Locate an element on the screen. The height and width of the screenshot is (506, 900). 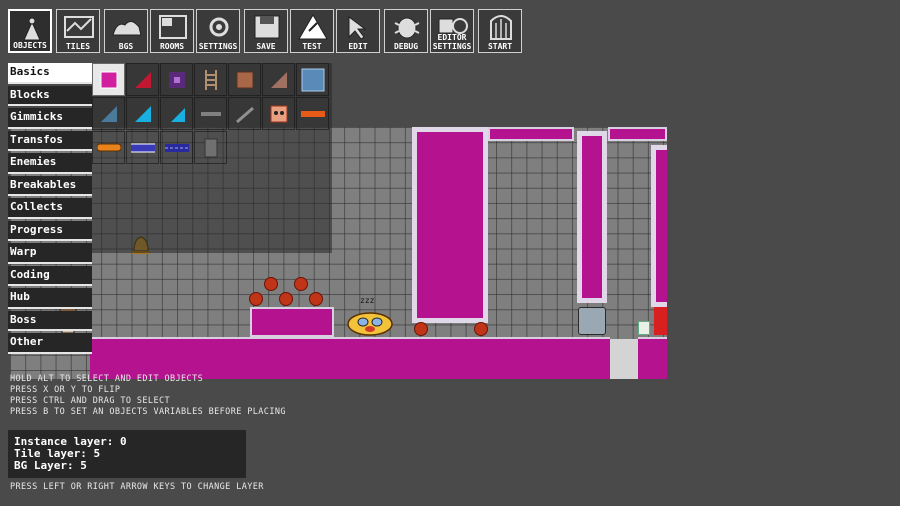
category-hub: Hub is located at coordinates (50, 298).